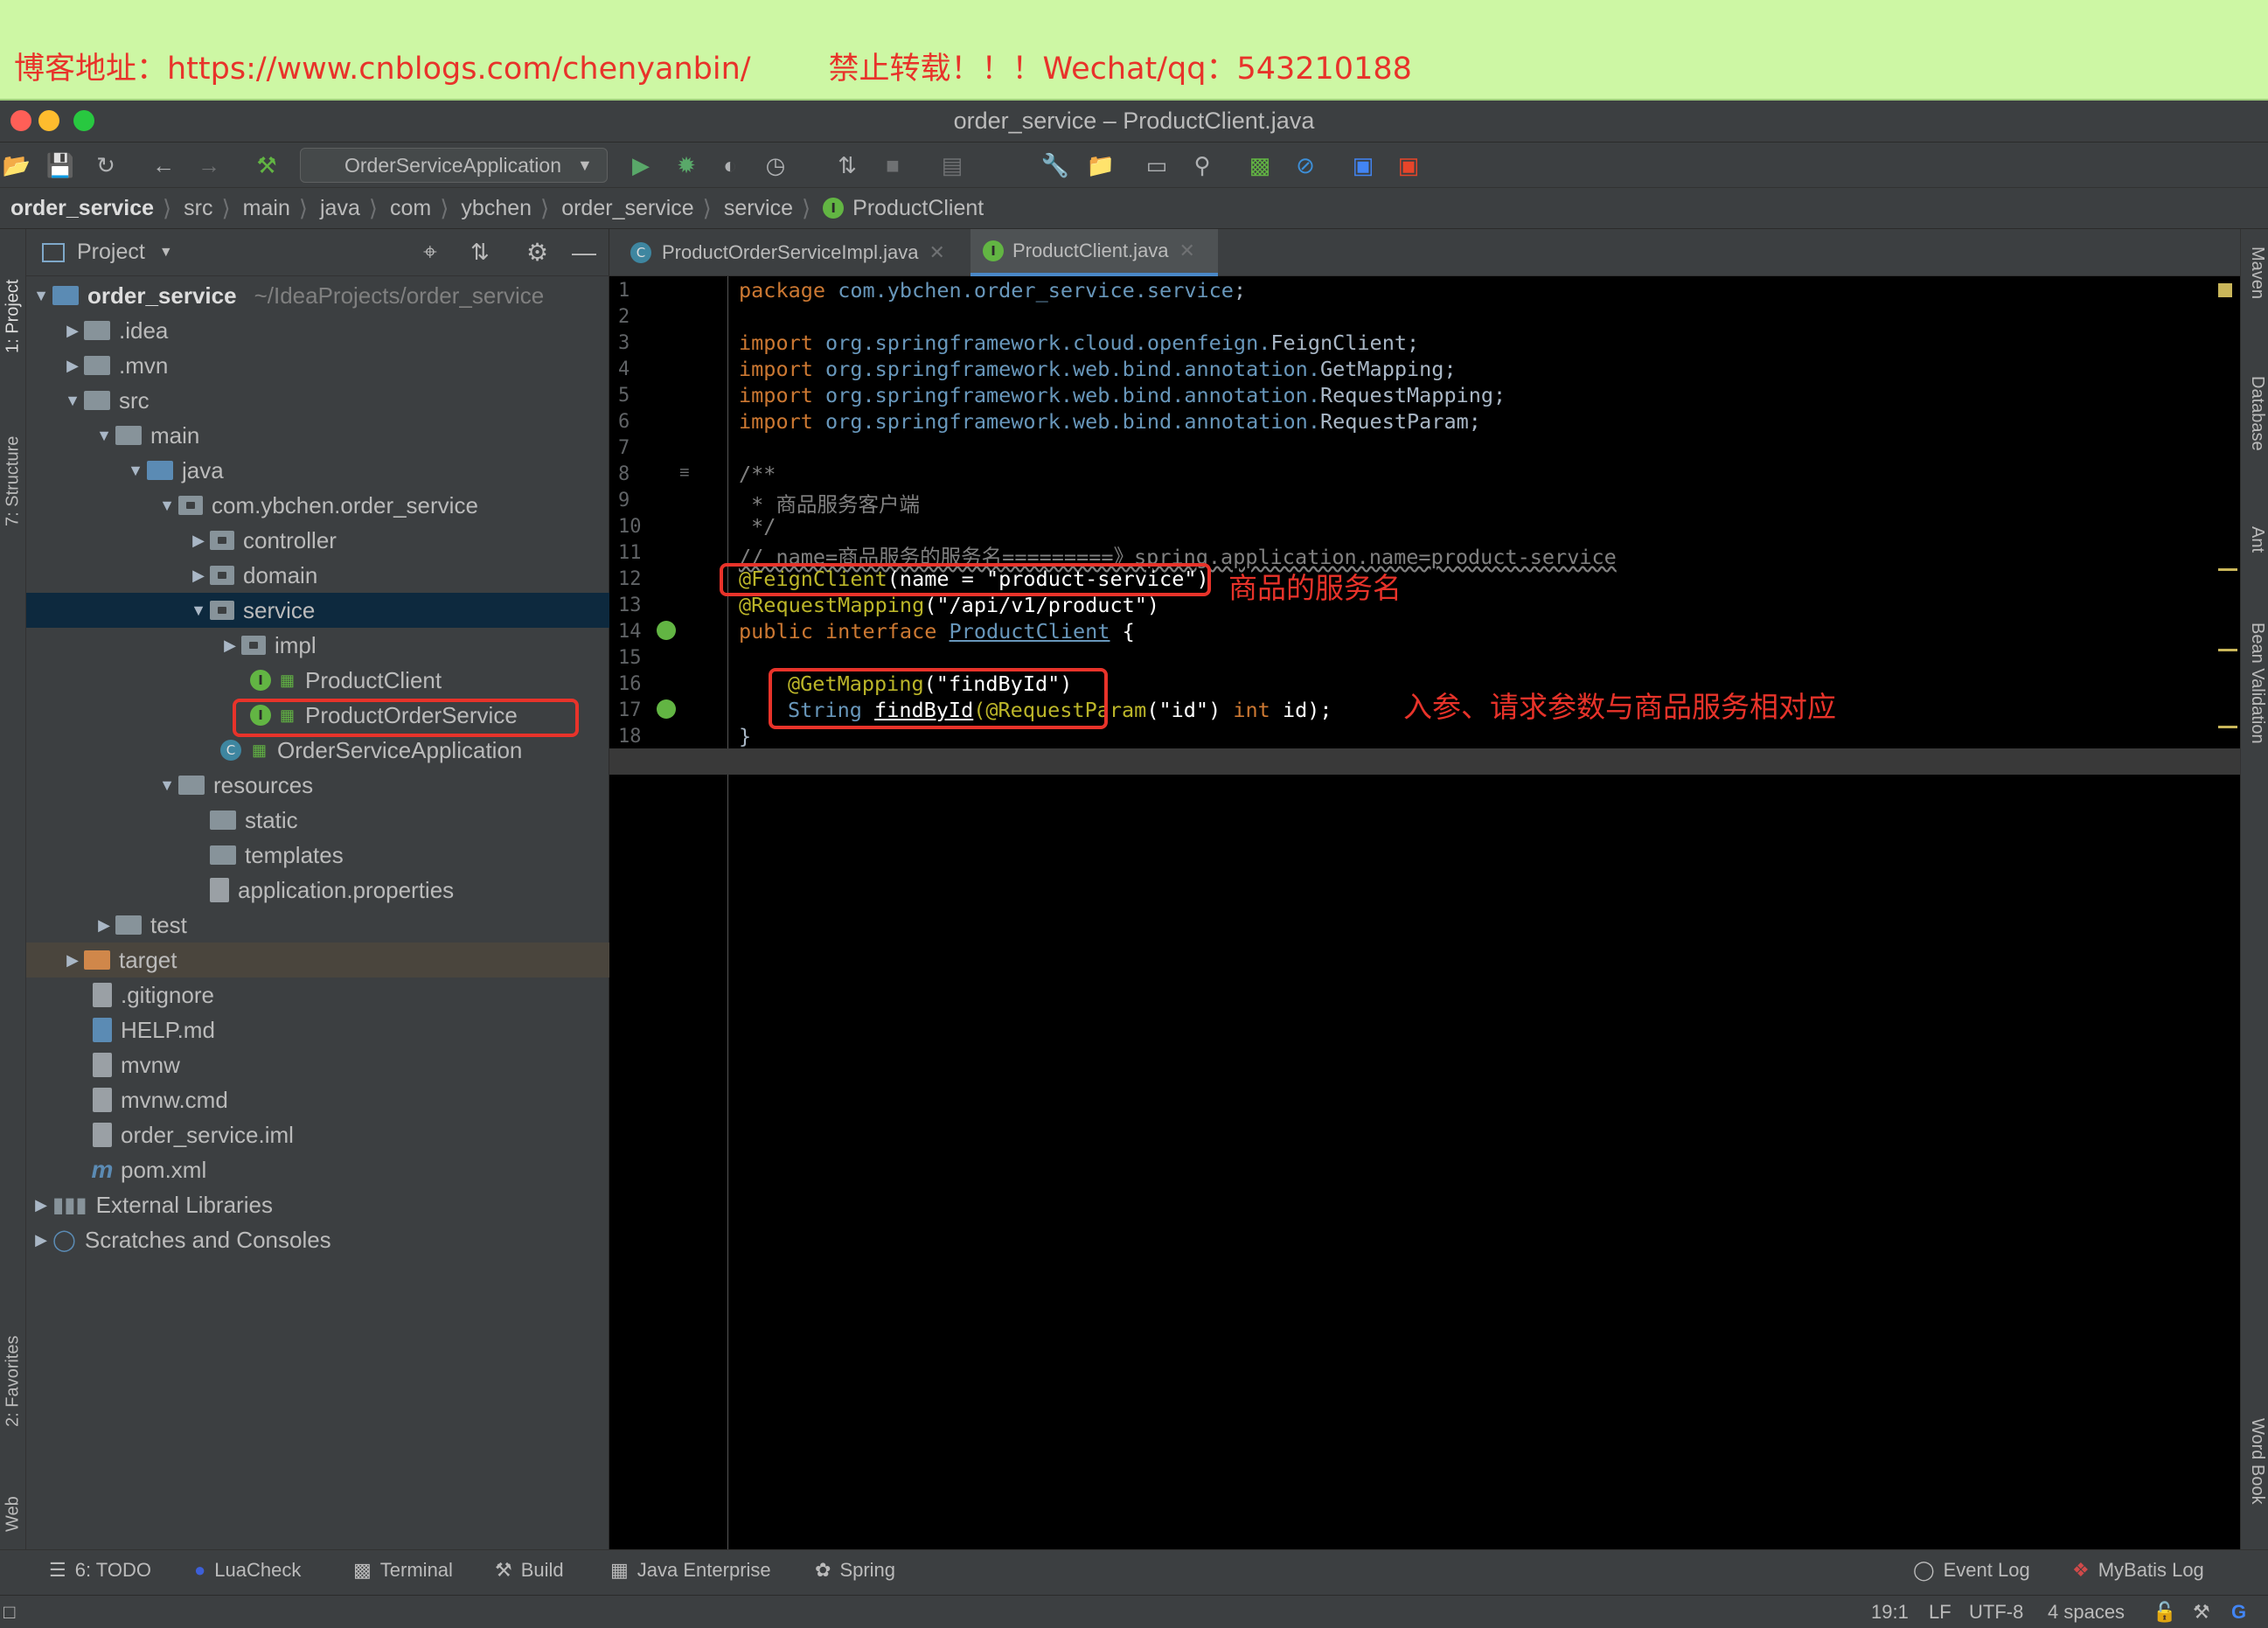 This screenshot has height=1628, width=2268. I want to click on tree-row-scratches: ▶ ◯ Scratches and Consoles, so click(317, 1239).